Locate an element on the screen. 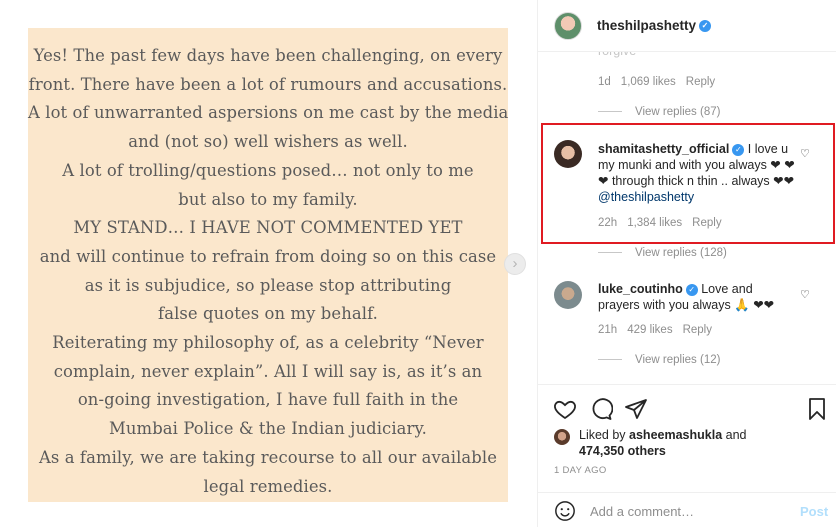 The width and height of the screenshot is (836, 527). statement-line: legal remedies. is located at coordinates (268, 486).